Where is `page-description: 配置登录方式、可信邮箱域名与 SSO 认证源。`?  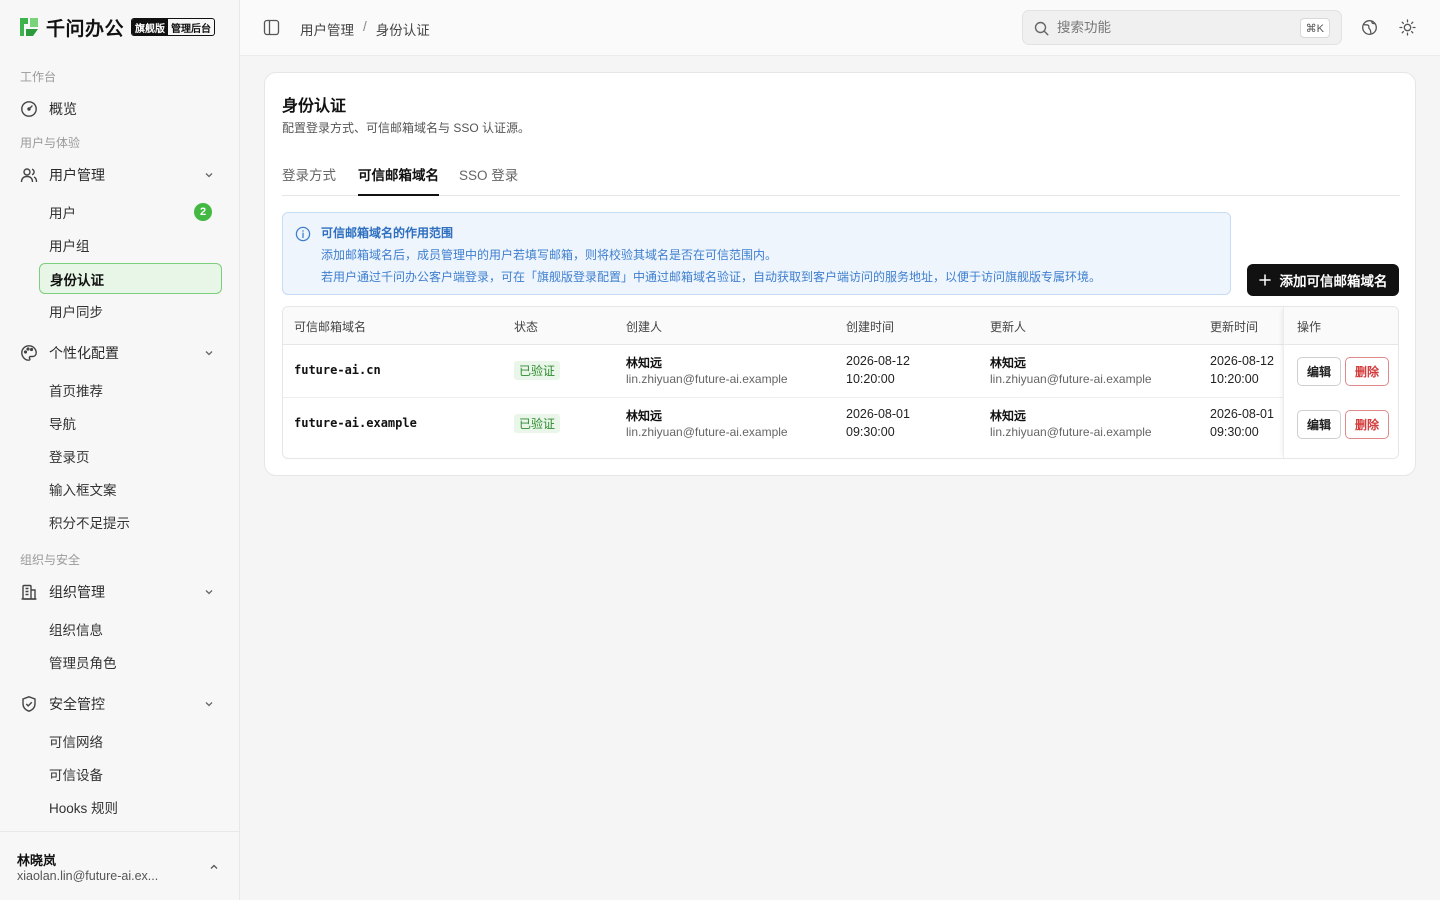 page-description: 配置登录方式、可信邮箱域名与 SSO 认证源。 is located at coordinates (406, 128).